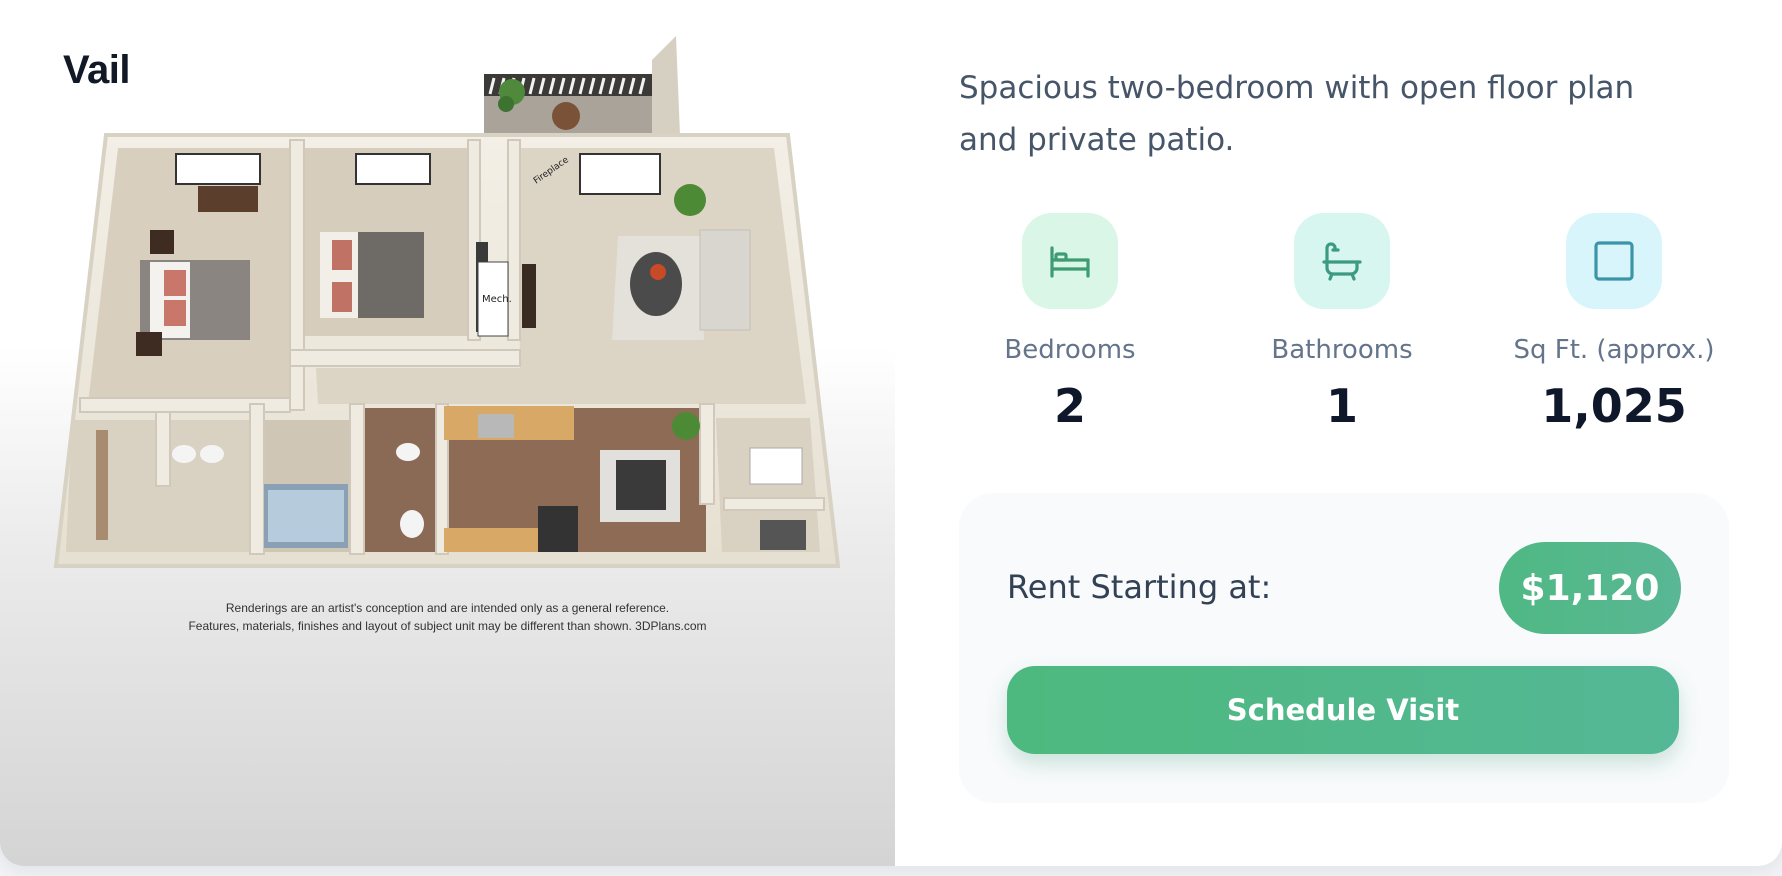 The height and width of the screenshot is (876, 1782). I want to click on stat-label-square-feet: Sq Ft. (approx.), so click(1614, 350).